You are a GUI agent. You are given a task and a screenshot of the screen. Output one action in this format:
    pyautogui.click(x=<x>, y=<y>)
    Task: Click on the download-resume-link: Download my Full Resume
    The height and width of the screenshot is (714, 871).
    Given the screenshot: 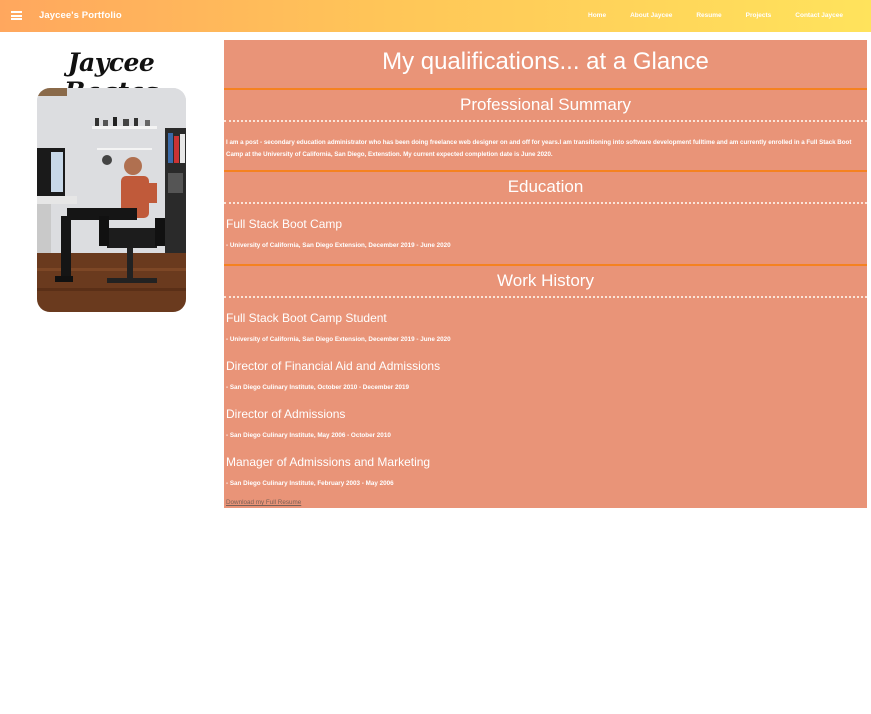 What is the action you would take?
    pyautogui.click(x=263, y=502)
    